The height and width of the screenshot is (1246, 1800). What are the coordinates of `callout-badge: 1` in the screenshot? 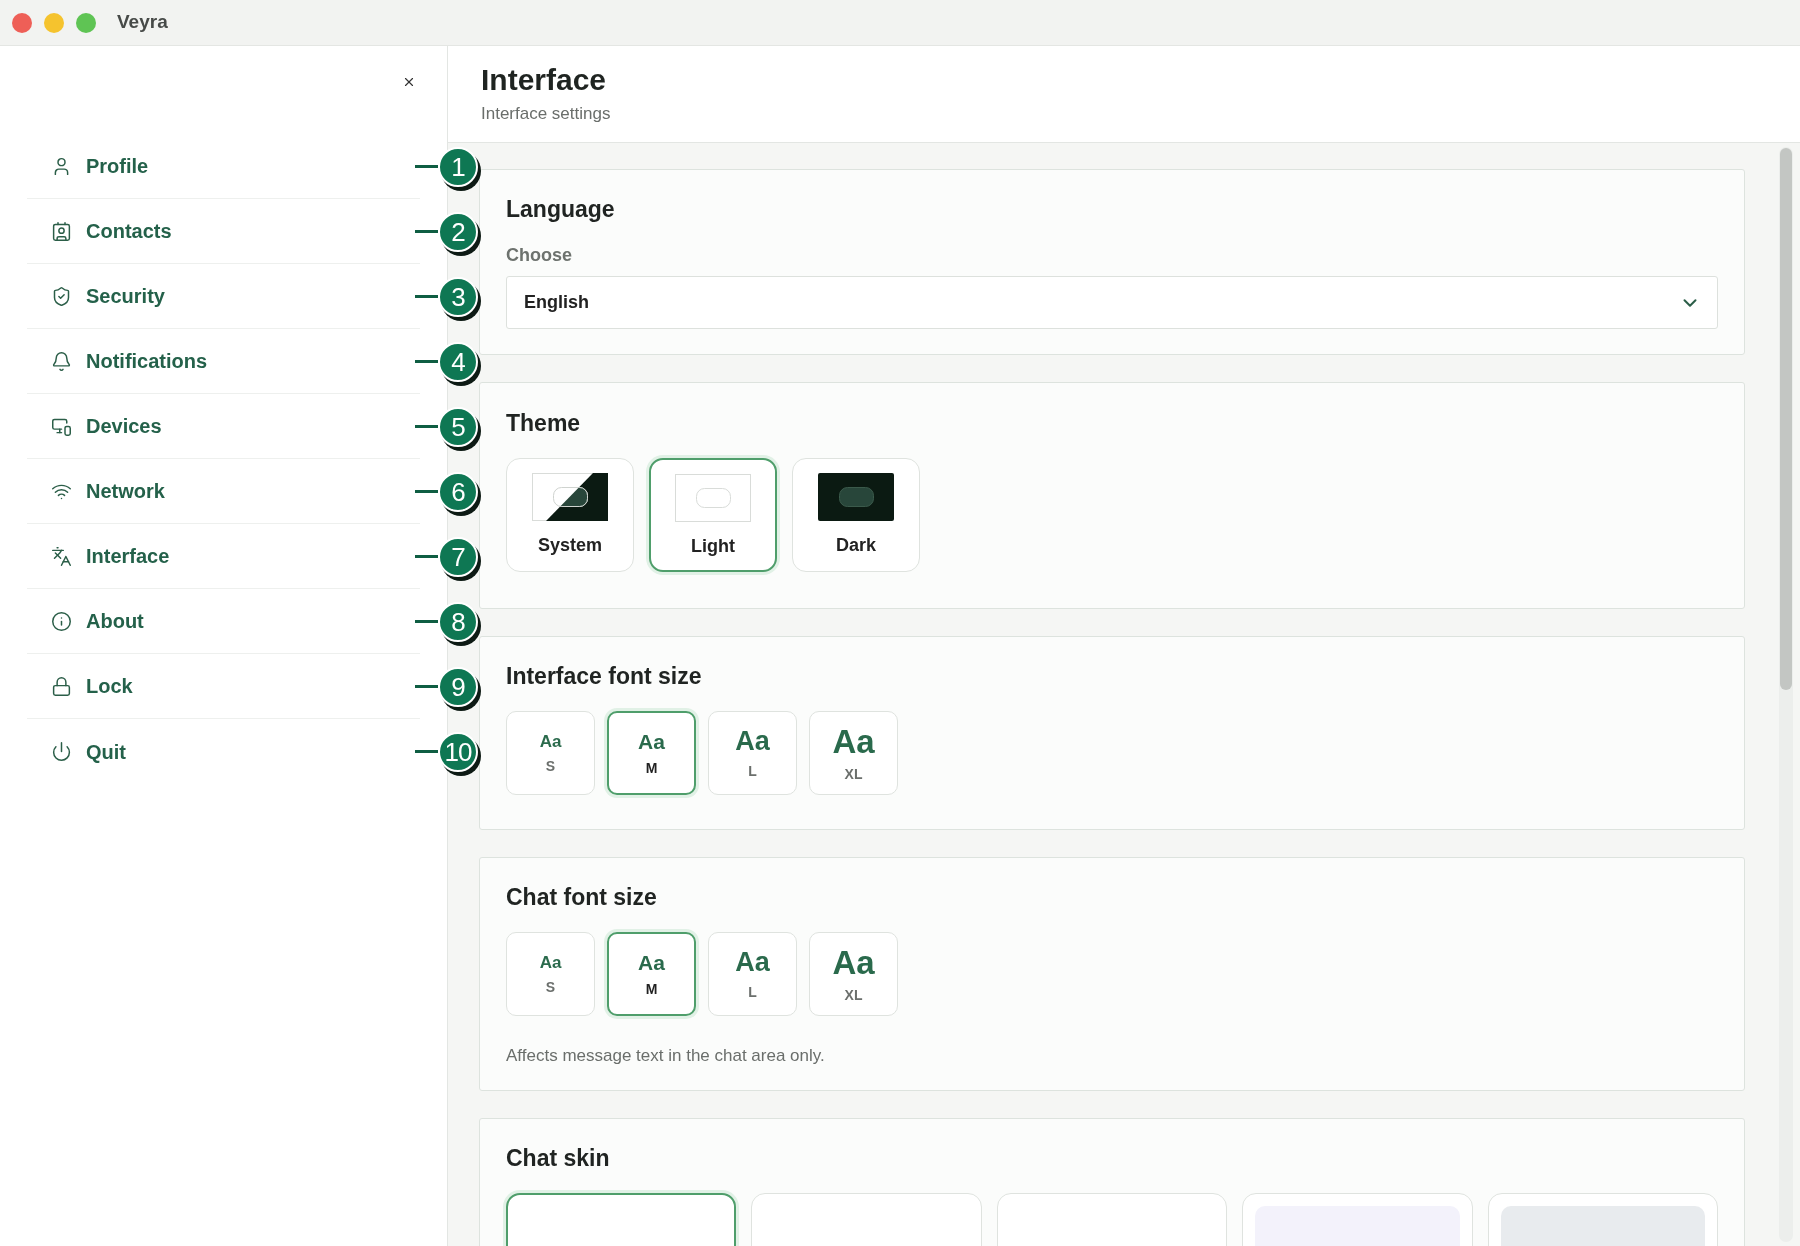 It's located at (458, 166).